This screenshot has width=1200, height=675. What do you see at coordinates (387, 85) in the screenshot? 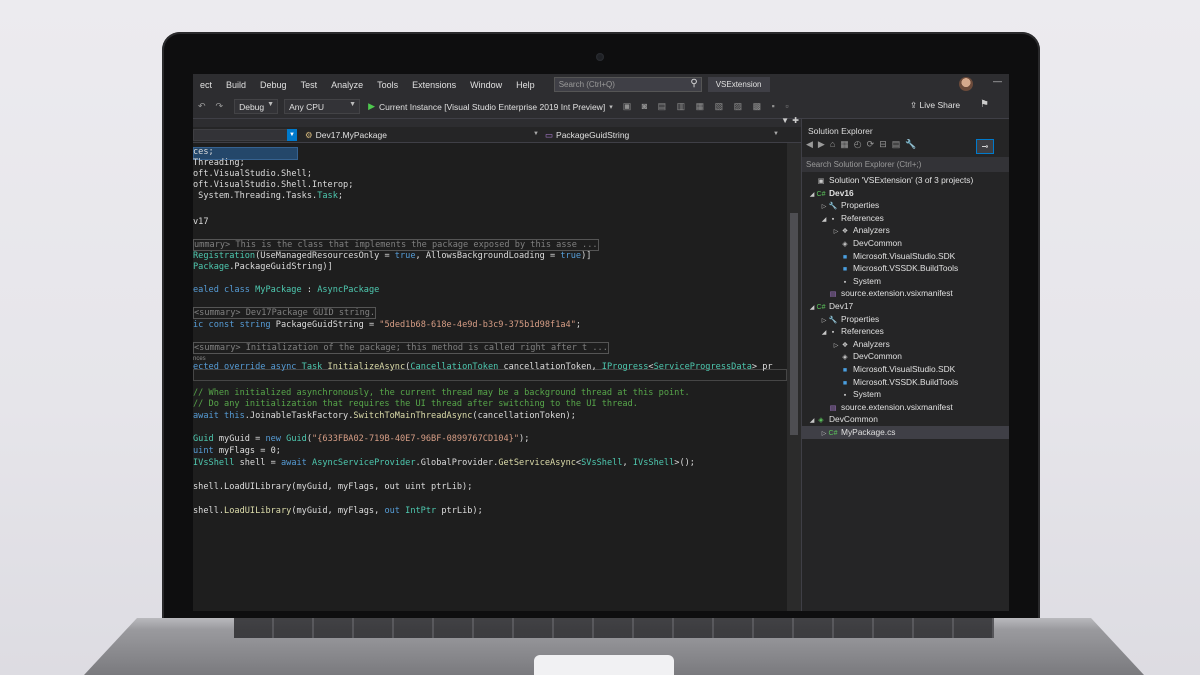
I see `menu-item-tools: Tools` at bounding box center [387, 85].